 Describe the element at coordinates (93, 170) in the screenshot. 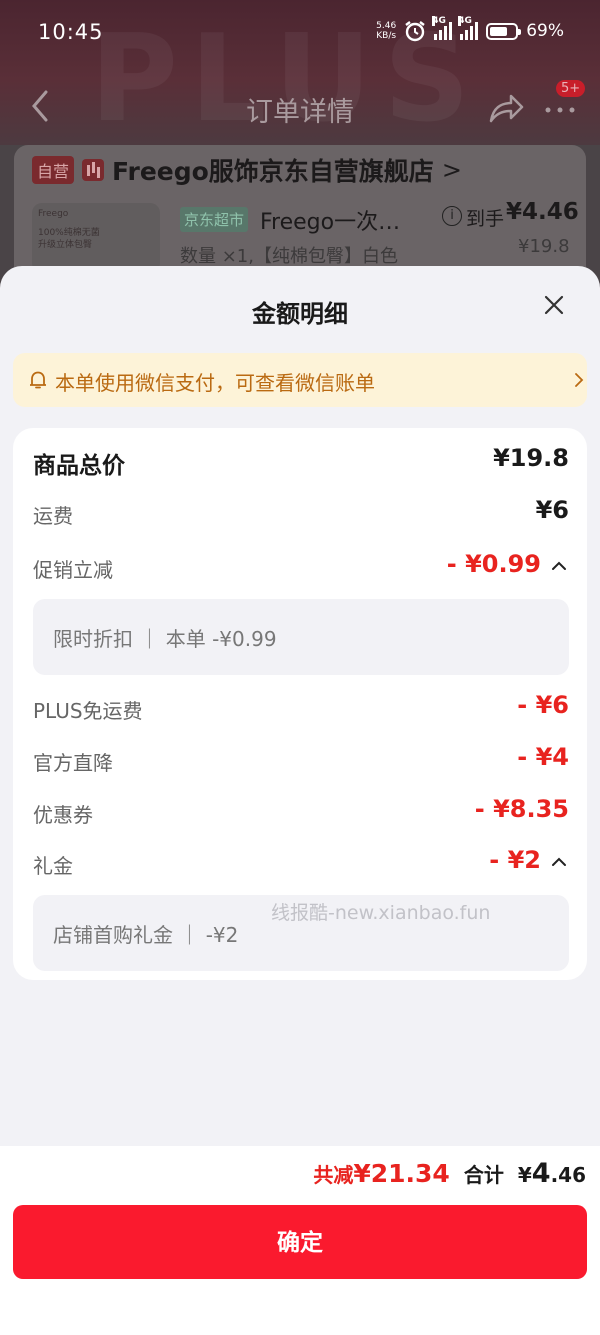

I see `store-logo-icon` at that location.